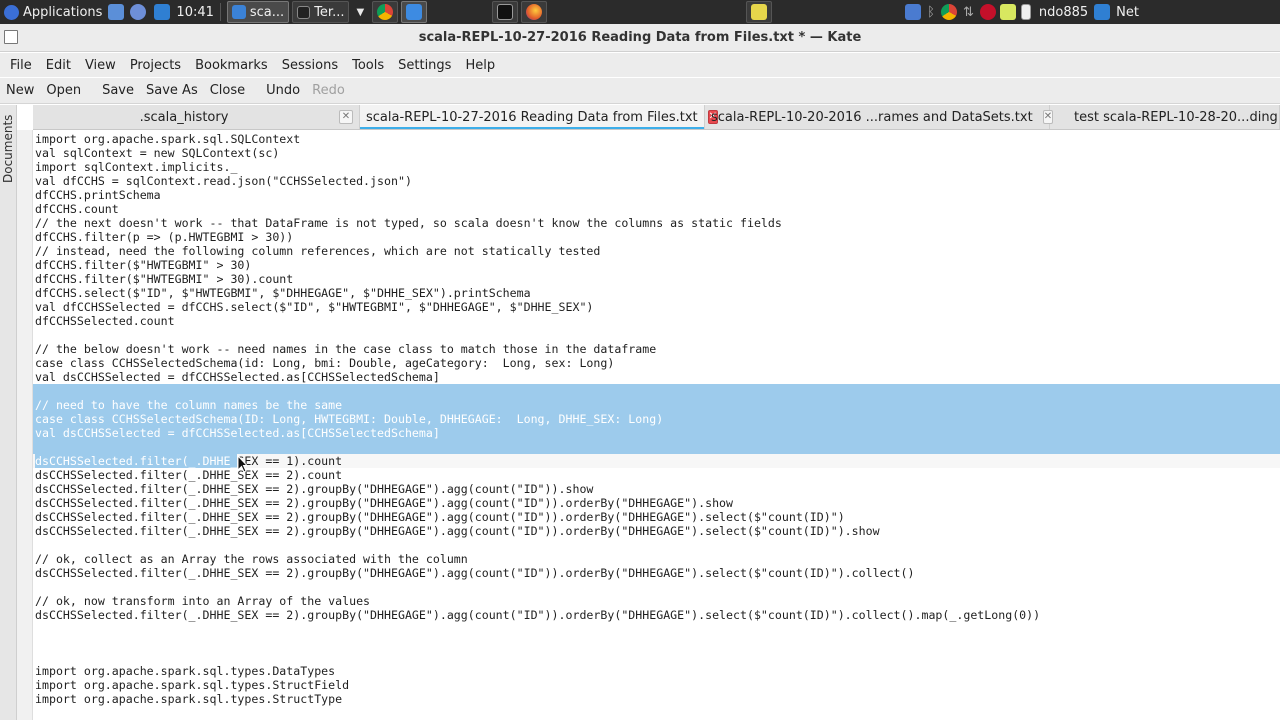 This screenshot has height=720, width=1280. I want to click on editor-gutter, so click(25, 425).